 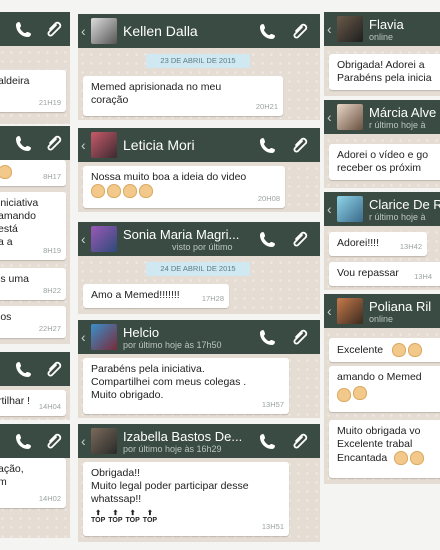 What do you see at coordinates (199, 31) in the screenshot?
I see `chat-header: ‹ Kellen Dalla` at bounding box center [199, 31].